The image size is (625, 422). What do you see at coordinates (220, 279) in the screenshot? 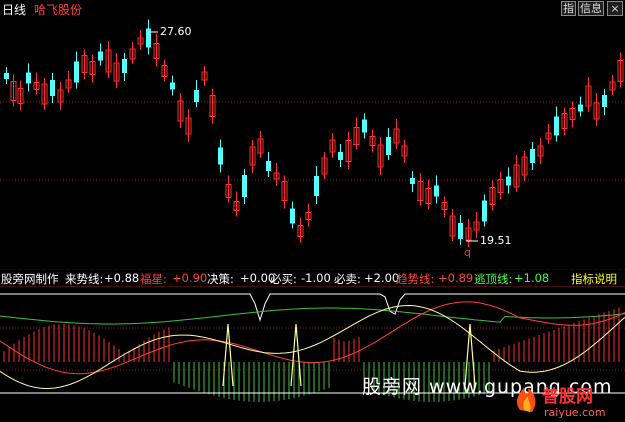
I see `legend-jc-label: 决策:` at bounding box center [220, 279].